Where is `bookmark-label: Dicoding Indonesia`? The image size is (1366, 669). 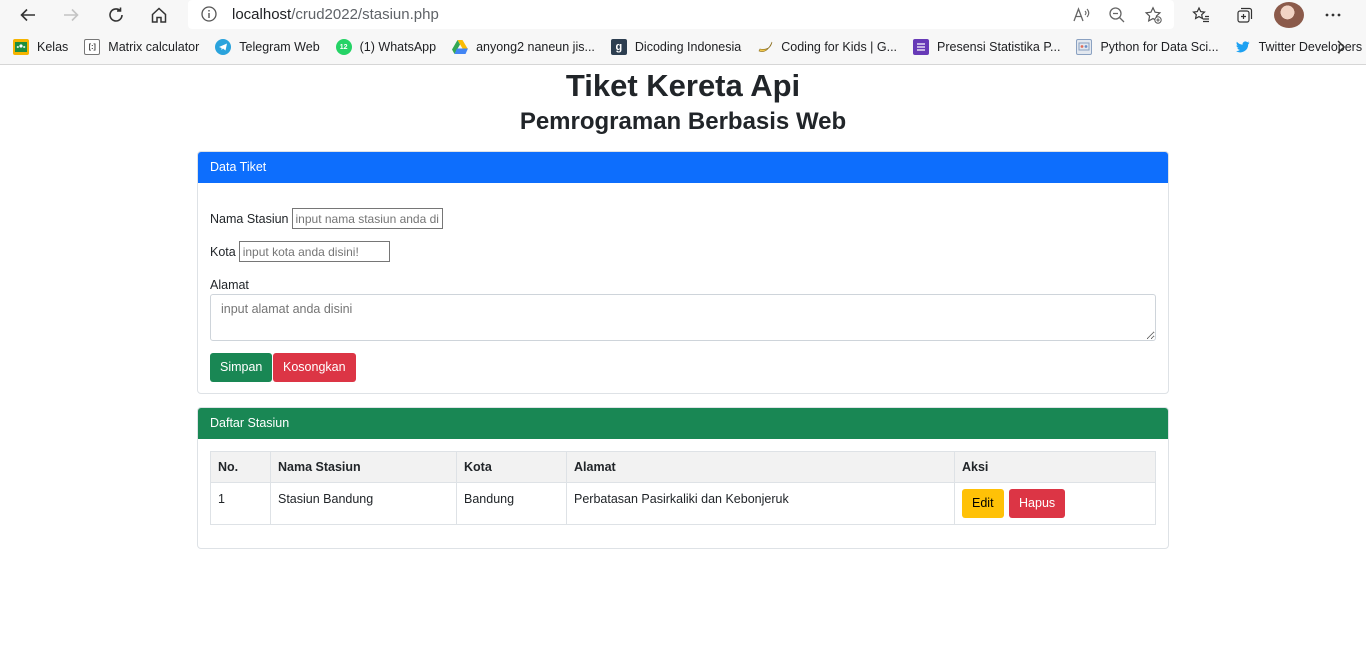
bookmark-label: Dicoding Indonesia is located at coordinates (688, 47).